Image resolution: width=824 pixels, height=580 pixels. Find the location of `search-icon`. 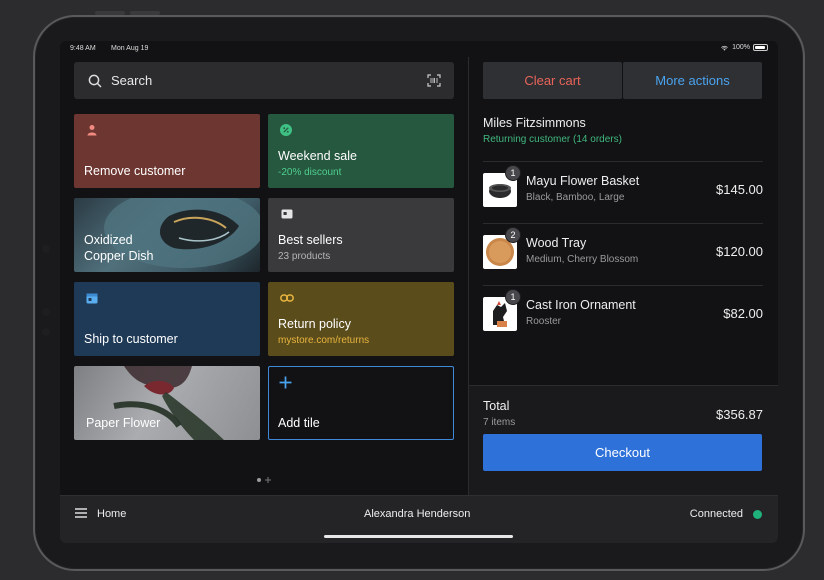

search-icon is located at coordinates (95, 81).